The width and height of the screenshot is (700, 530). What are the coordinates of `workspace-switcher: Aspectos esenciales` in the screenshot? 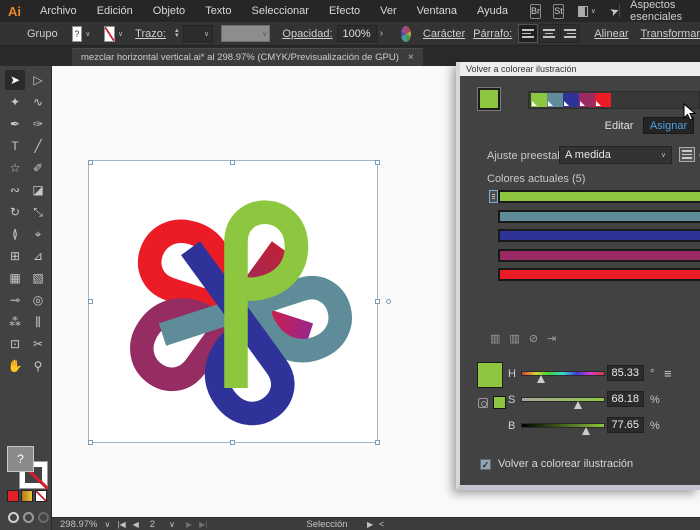 It's located at (659, 11).